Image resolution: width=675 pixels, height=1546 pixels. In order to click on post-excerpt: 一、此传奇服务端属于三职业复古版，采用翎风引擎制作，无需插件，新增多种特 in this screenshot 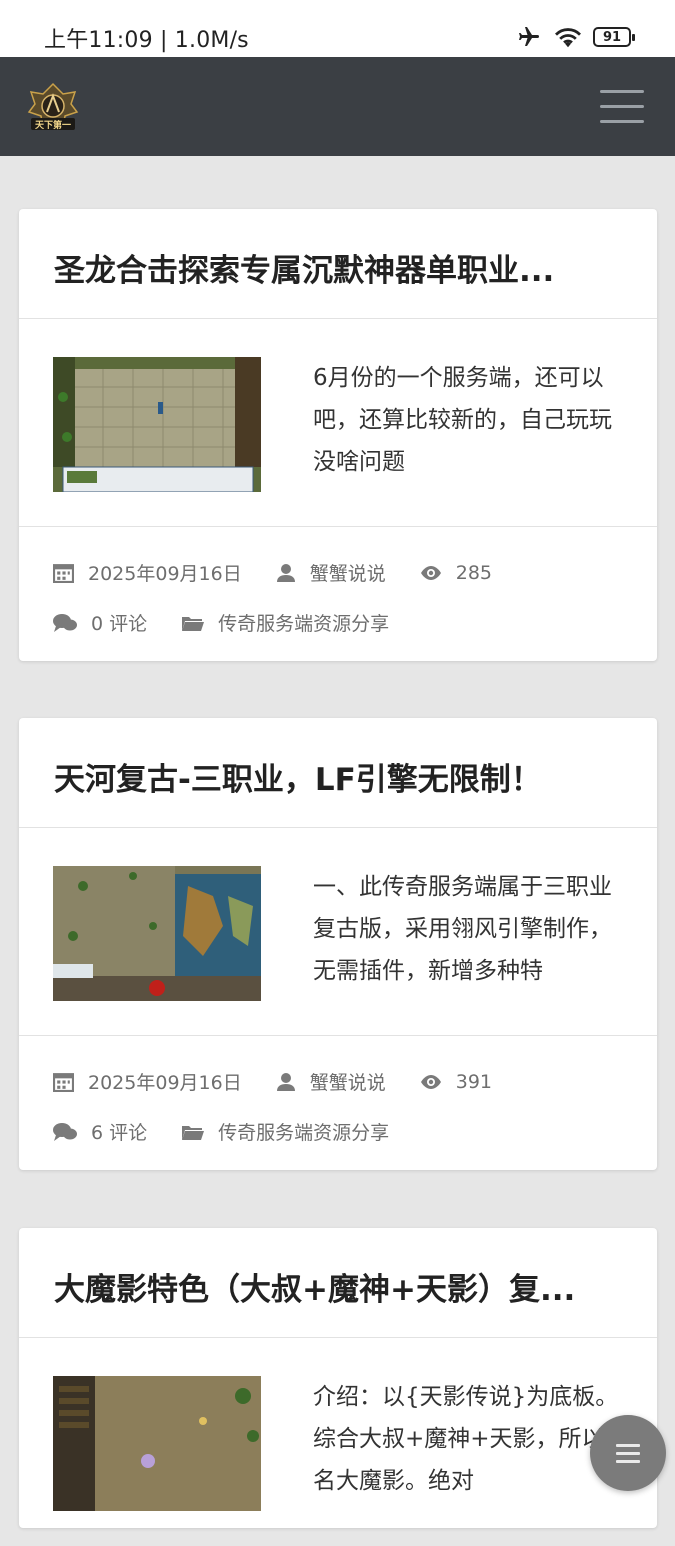, I will do `click(462, 929)`.